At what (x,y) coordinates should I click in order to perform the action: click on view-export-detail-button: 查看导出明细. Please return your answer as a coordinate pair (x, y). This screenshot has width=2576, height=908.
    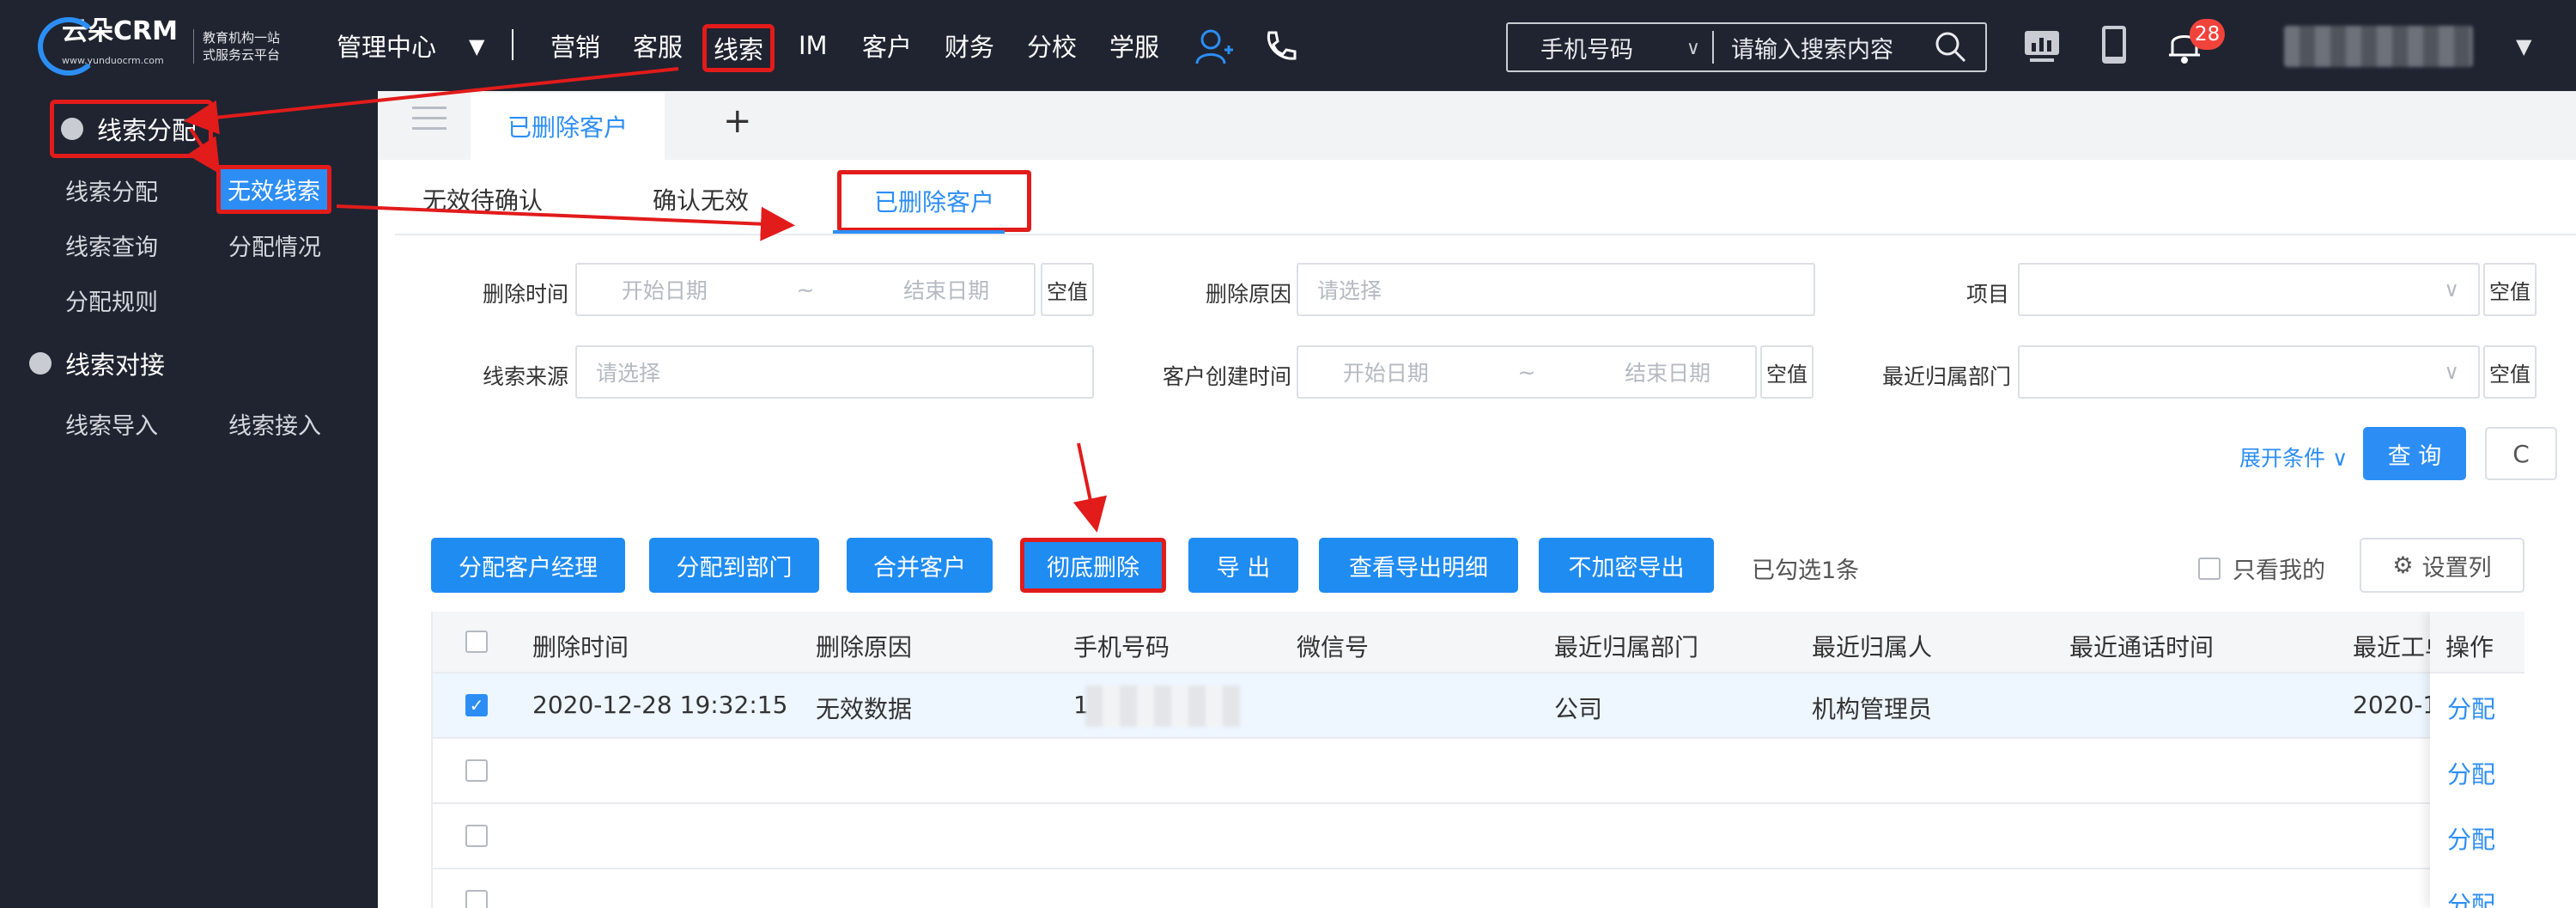
    Looking at the image, I should click on (1418, 566).